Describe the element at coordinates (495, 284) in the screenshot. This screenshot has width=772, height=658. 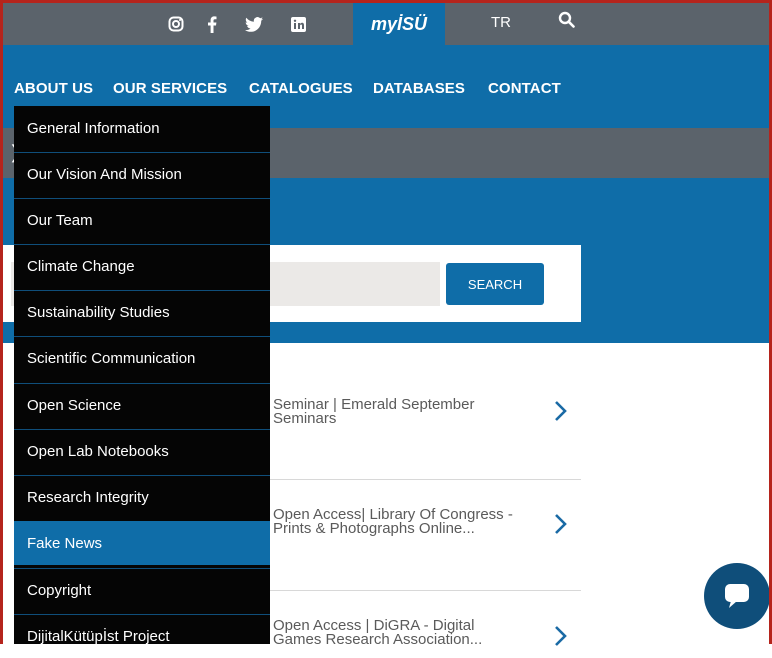
I see `search-button: SEARCH` at that location.